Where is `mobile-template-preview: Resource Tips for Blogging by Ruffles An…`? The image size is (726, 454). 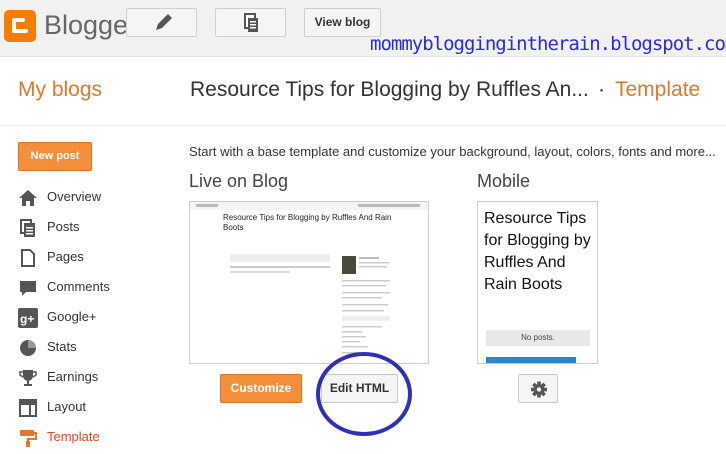
mobile-template-preview: Resource Tips for Blogging by Ruffles An… is located at coordinates (537, 282).